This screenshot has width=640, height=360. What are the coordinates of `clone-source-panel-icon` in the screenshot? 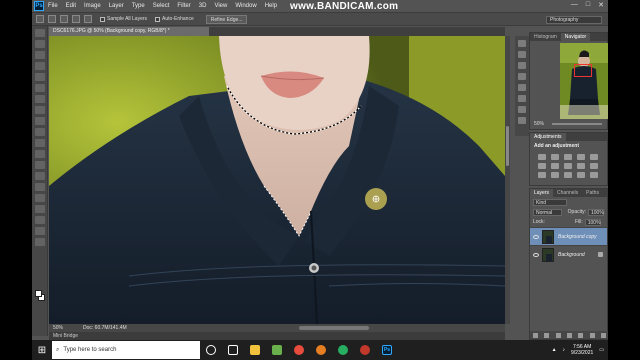 It's located at (522, 98).